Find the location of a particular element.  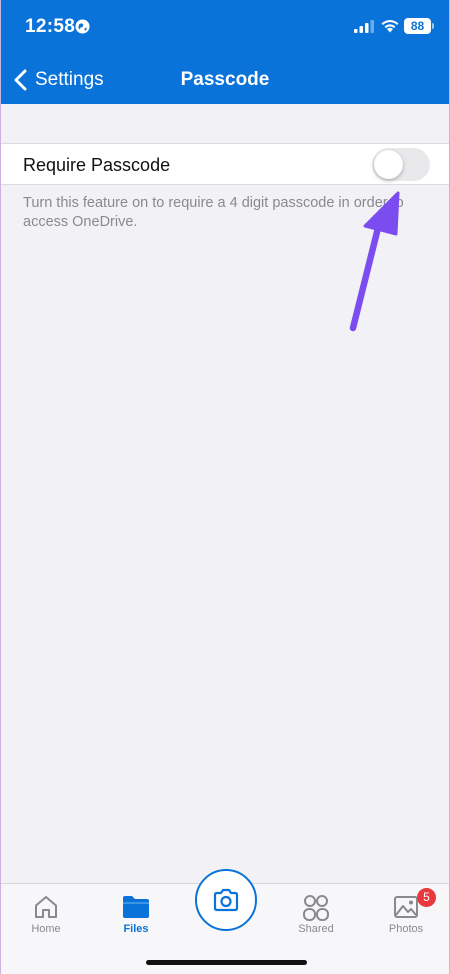

people-icon is located at coordinates (316, 908).